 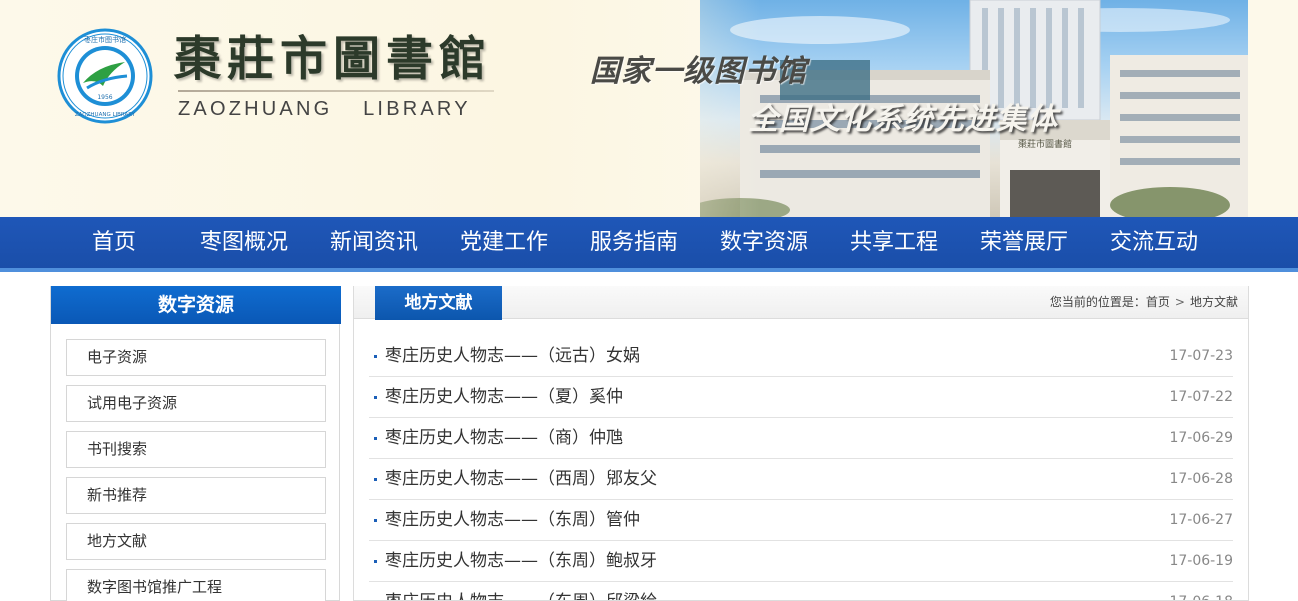 What do you see at coordinates (634, 242) in the screenshot?
I see `nav-item-service: 服务指南` at bounding box center [634, 242].